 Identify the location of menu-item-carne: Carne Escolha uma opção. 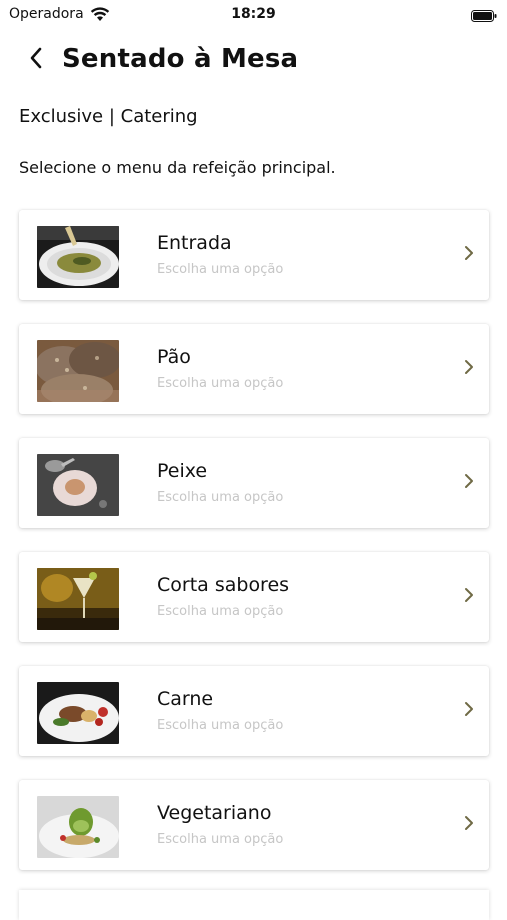
(254, 711).